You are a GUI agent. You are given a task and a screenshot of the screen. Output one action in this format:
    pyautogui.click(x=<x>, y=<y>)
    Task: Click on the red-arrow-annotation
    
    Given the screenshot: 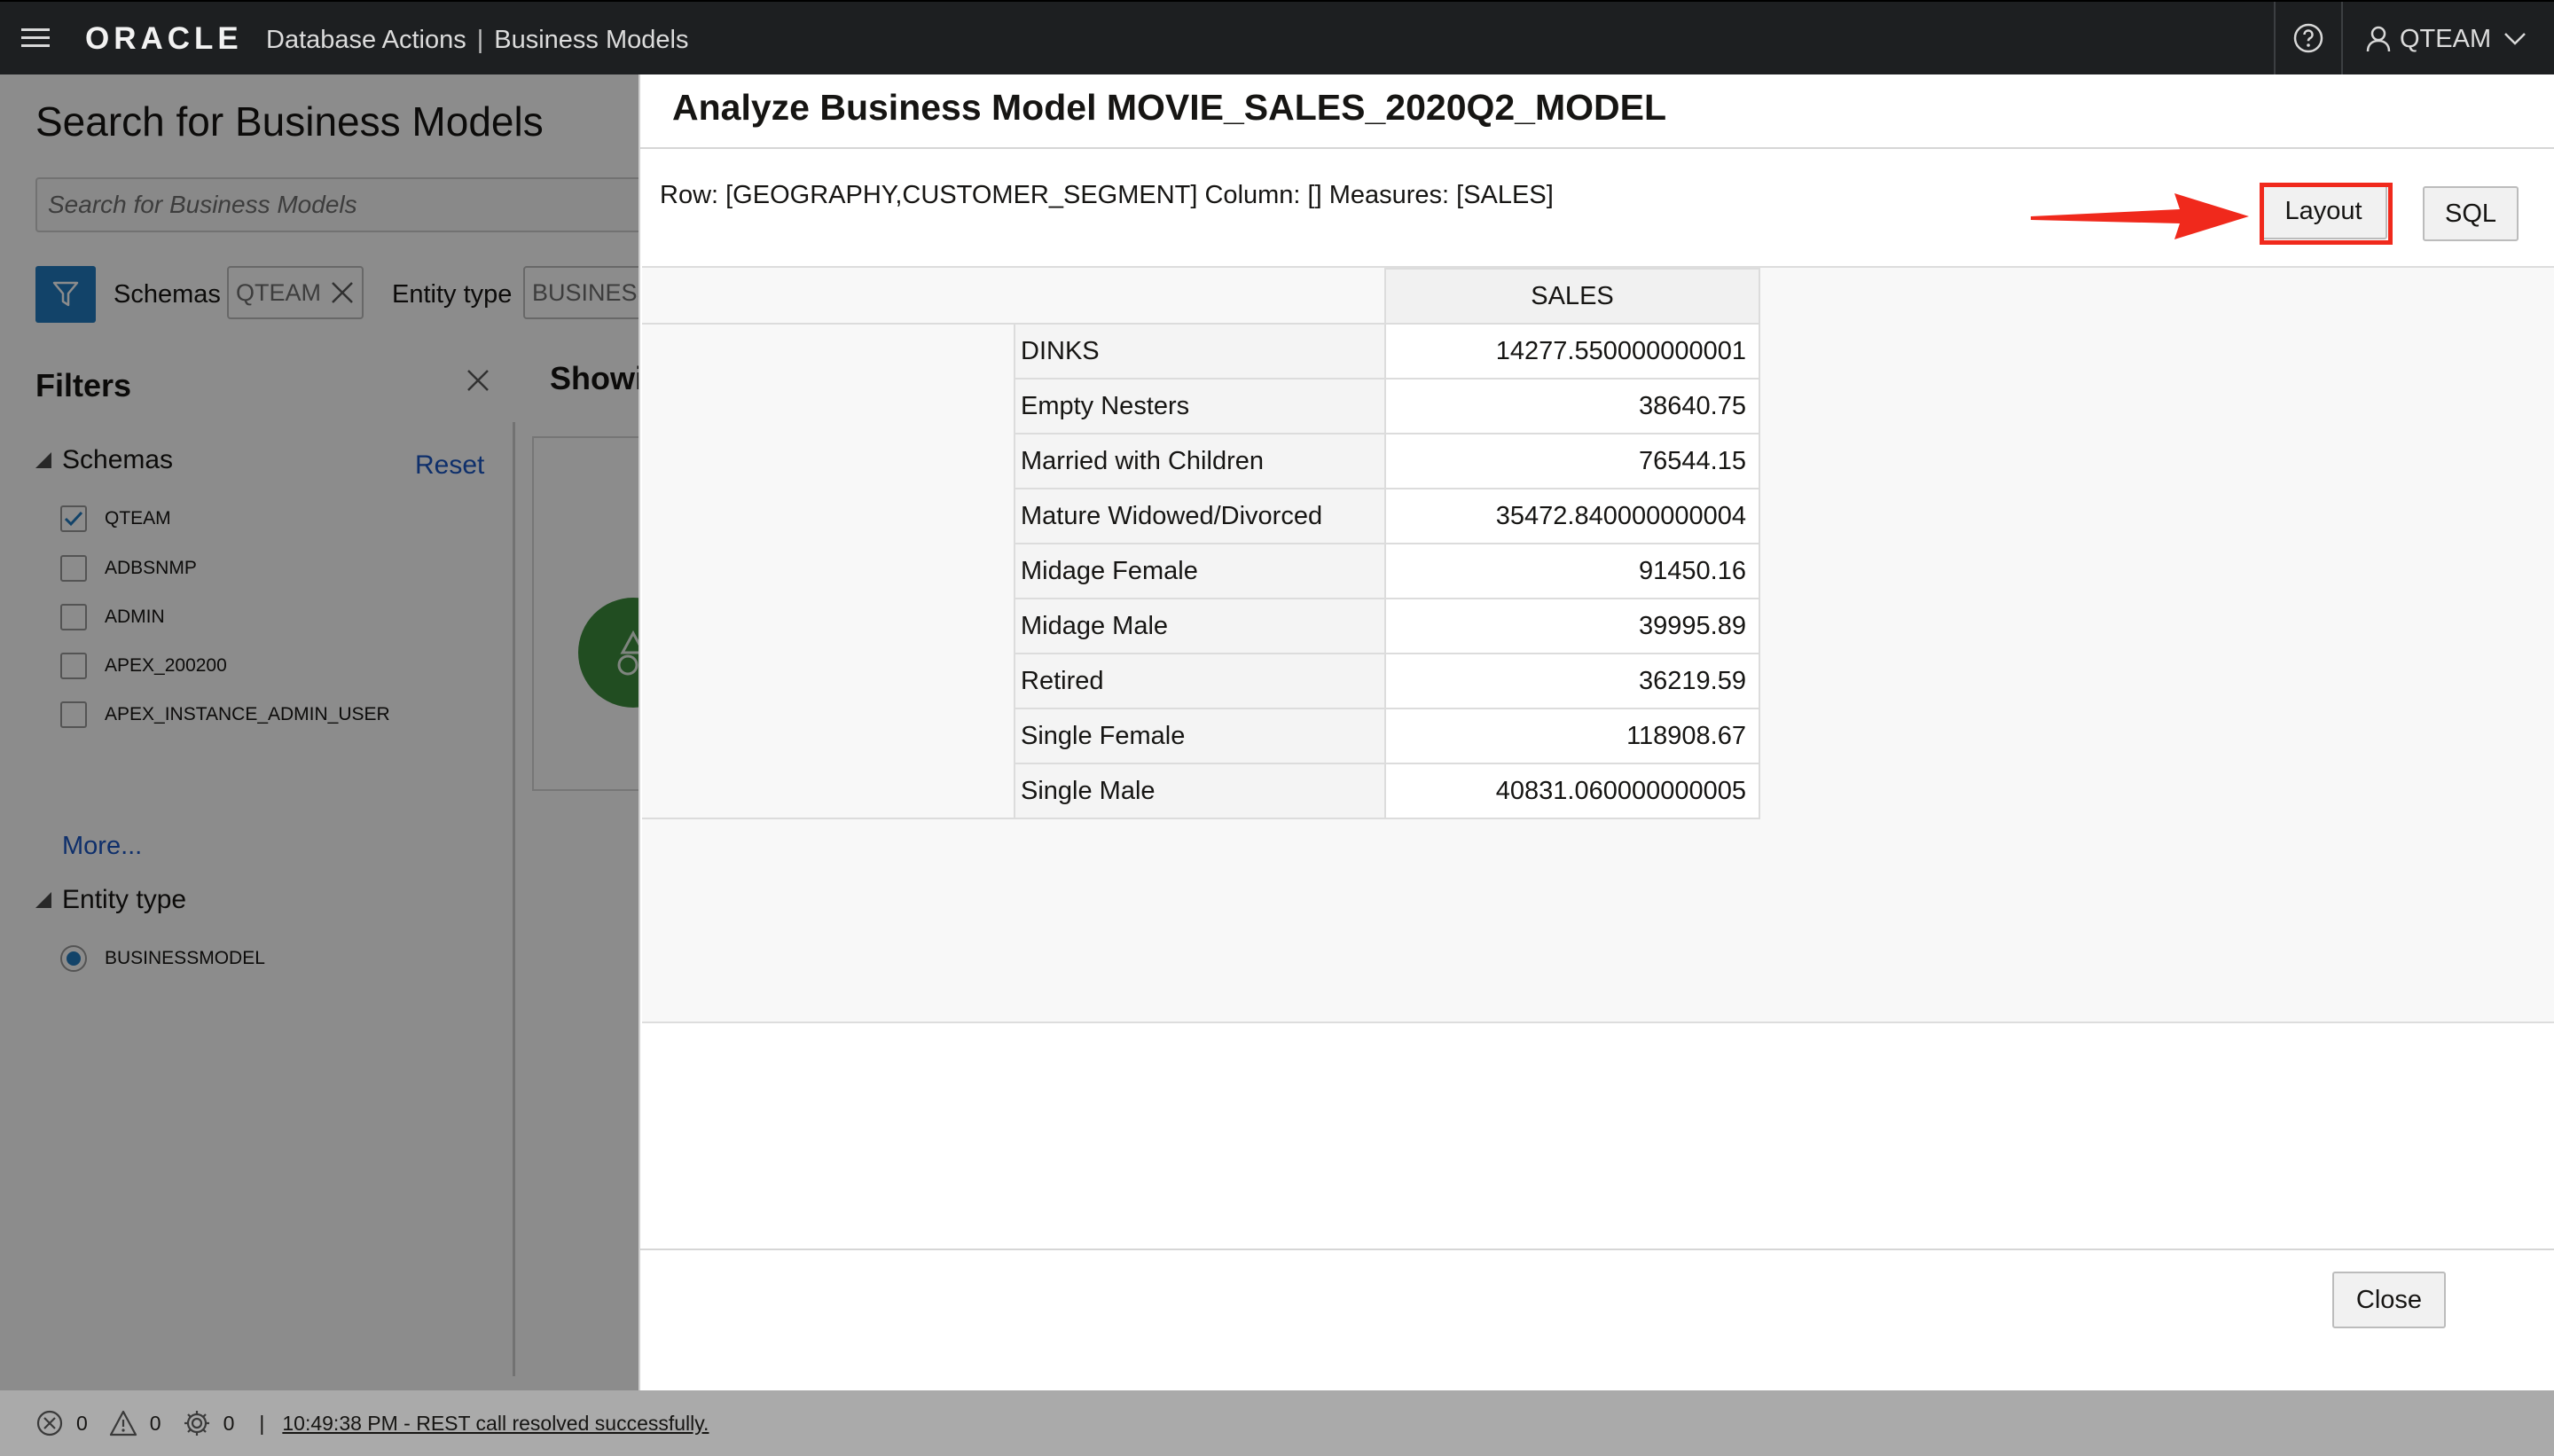 What is the action you would take?
    pyautogui.click(x=2140, y=216)
    